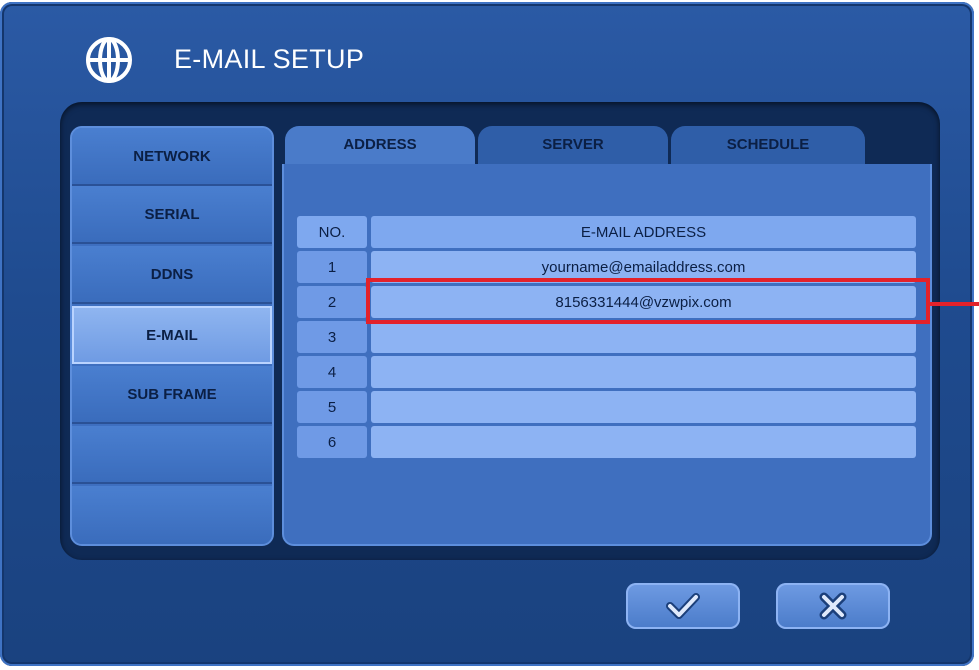 Image resolution: width=979 pixels, height=670 pixels. What do you see at coordinates (768, 146) in the screenshot?
I see `tab-schedule: SCHEDULE` at bounding box center [768, 146].